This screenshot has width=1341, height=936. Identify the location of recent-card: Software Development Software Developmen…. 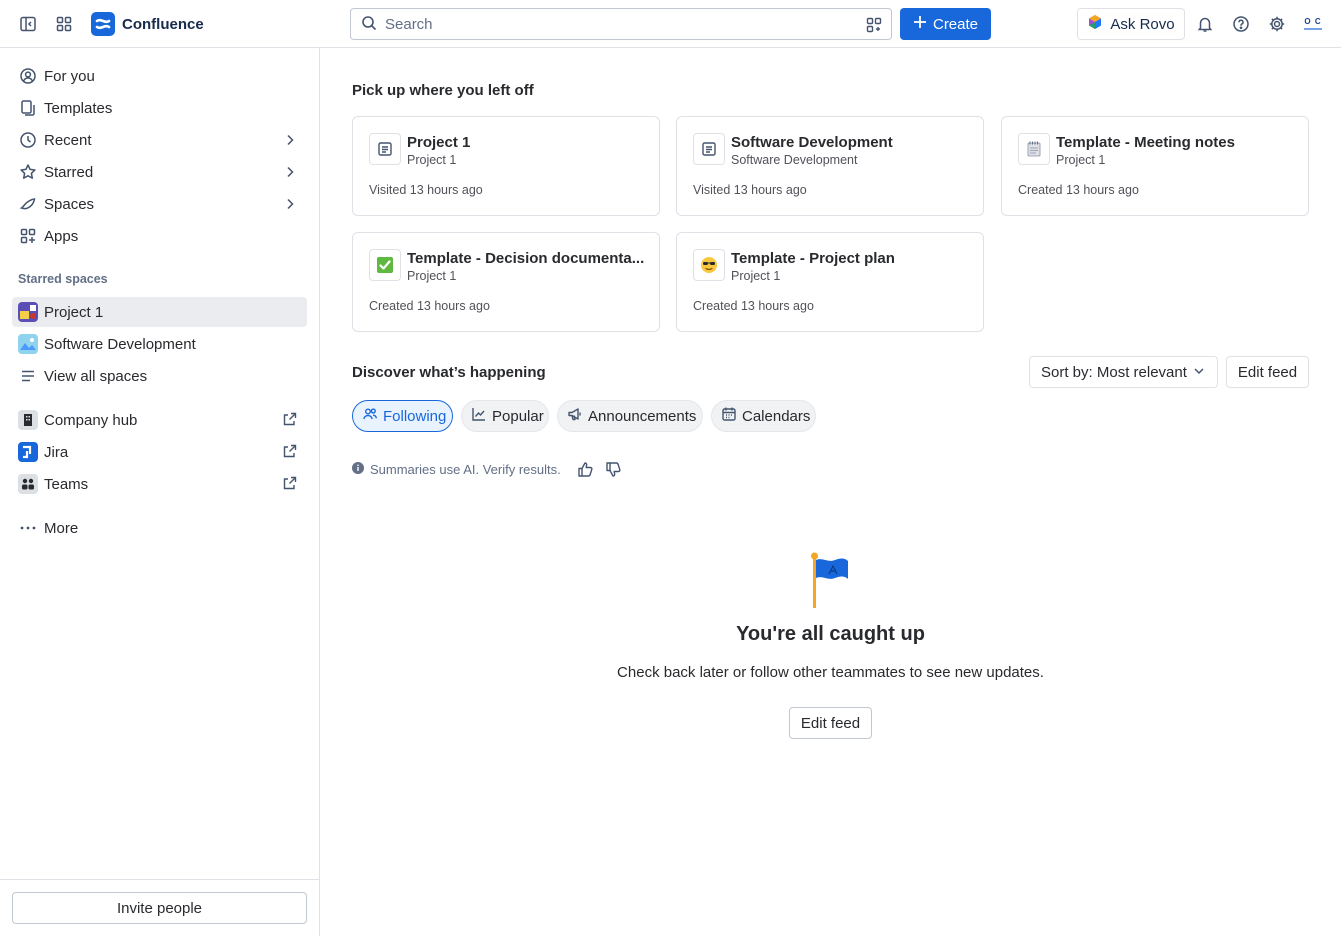
(830, 166).